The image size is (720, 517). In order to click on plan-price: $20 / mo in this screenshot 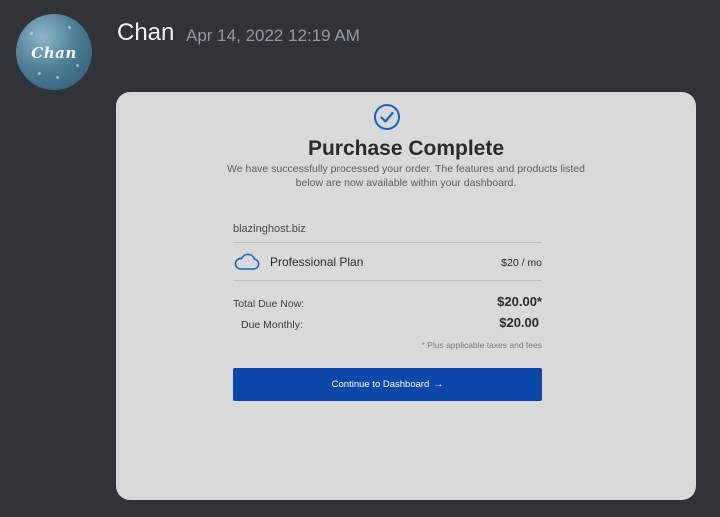, I will do `click(521, 263)`.